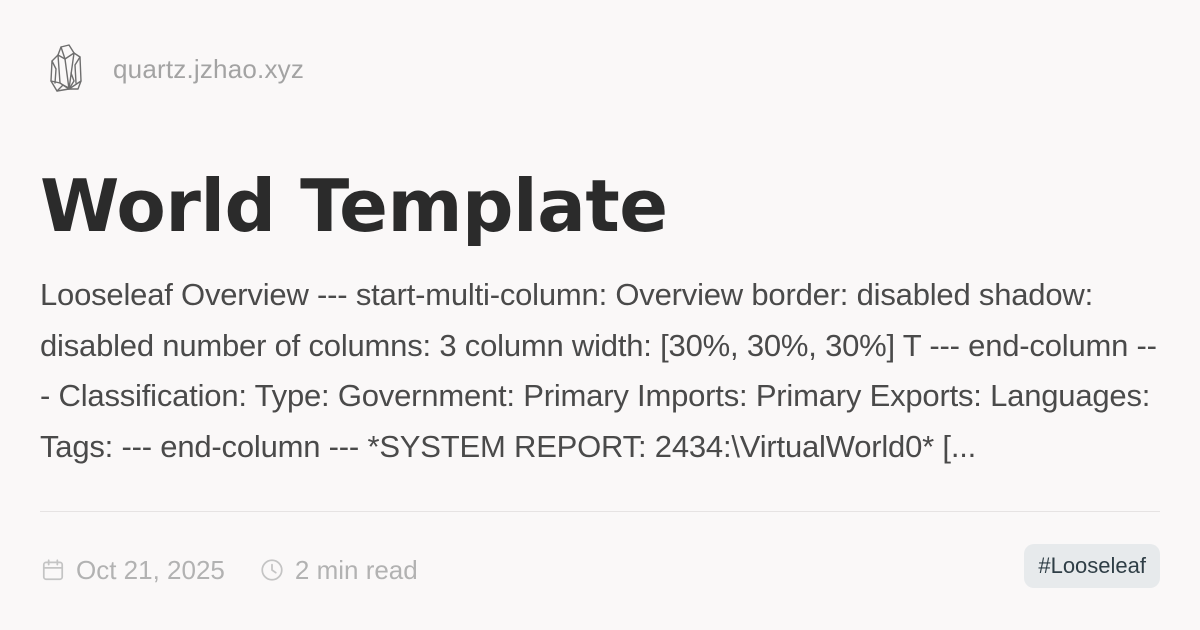  I want to click on clock-icon, so click(272, 570).